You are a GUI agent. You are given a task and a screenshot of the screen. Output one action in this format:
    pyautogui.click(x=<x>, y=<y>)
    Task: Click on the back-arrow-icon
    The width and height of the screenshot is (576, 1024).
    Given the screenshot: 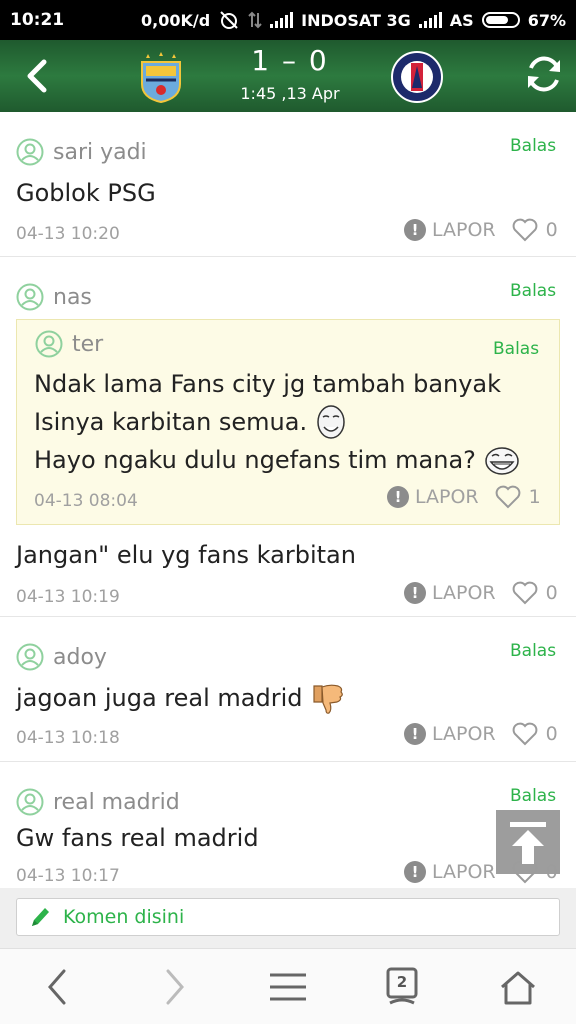 What is the action you would take?
    pyautogui.click(x=40, y=76)
    